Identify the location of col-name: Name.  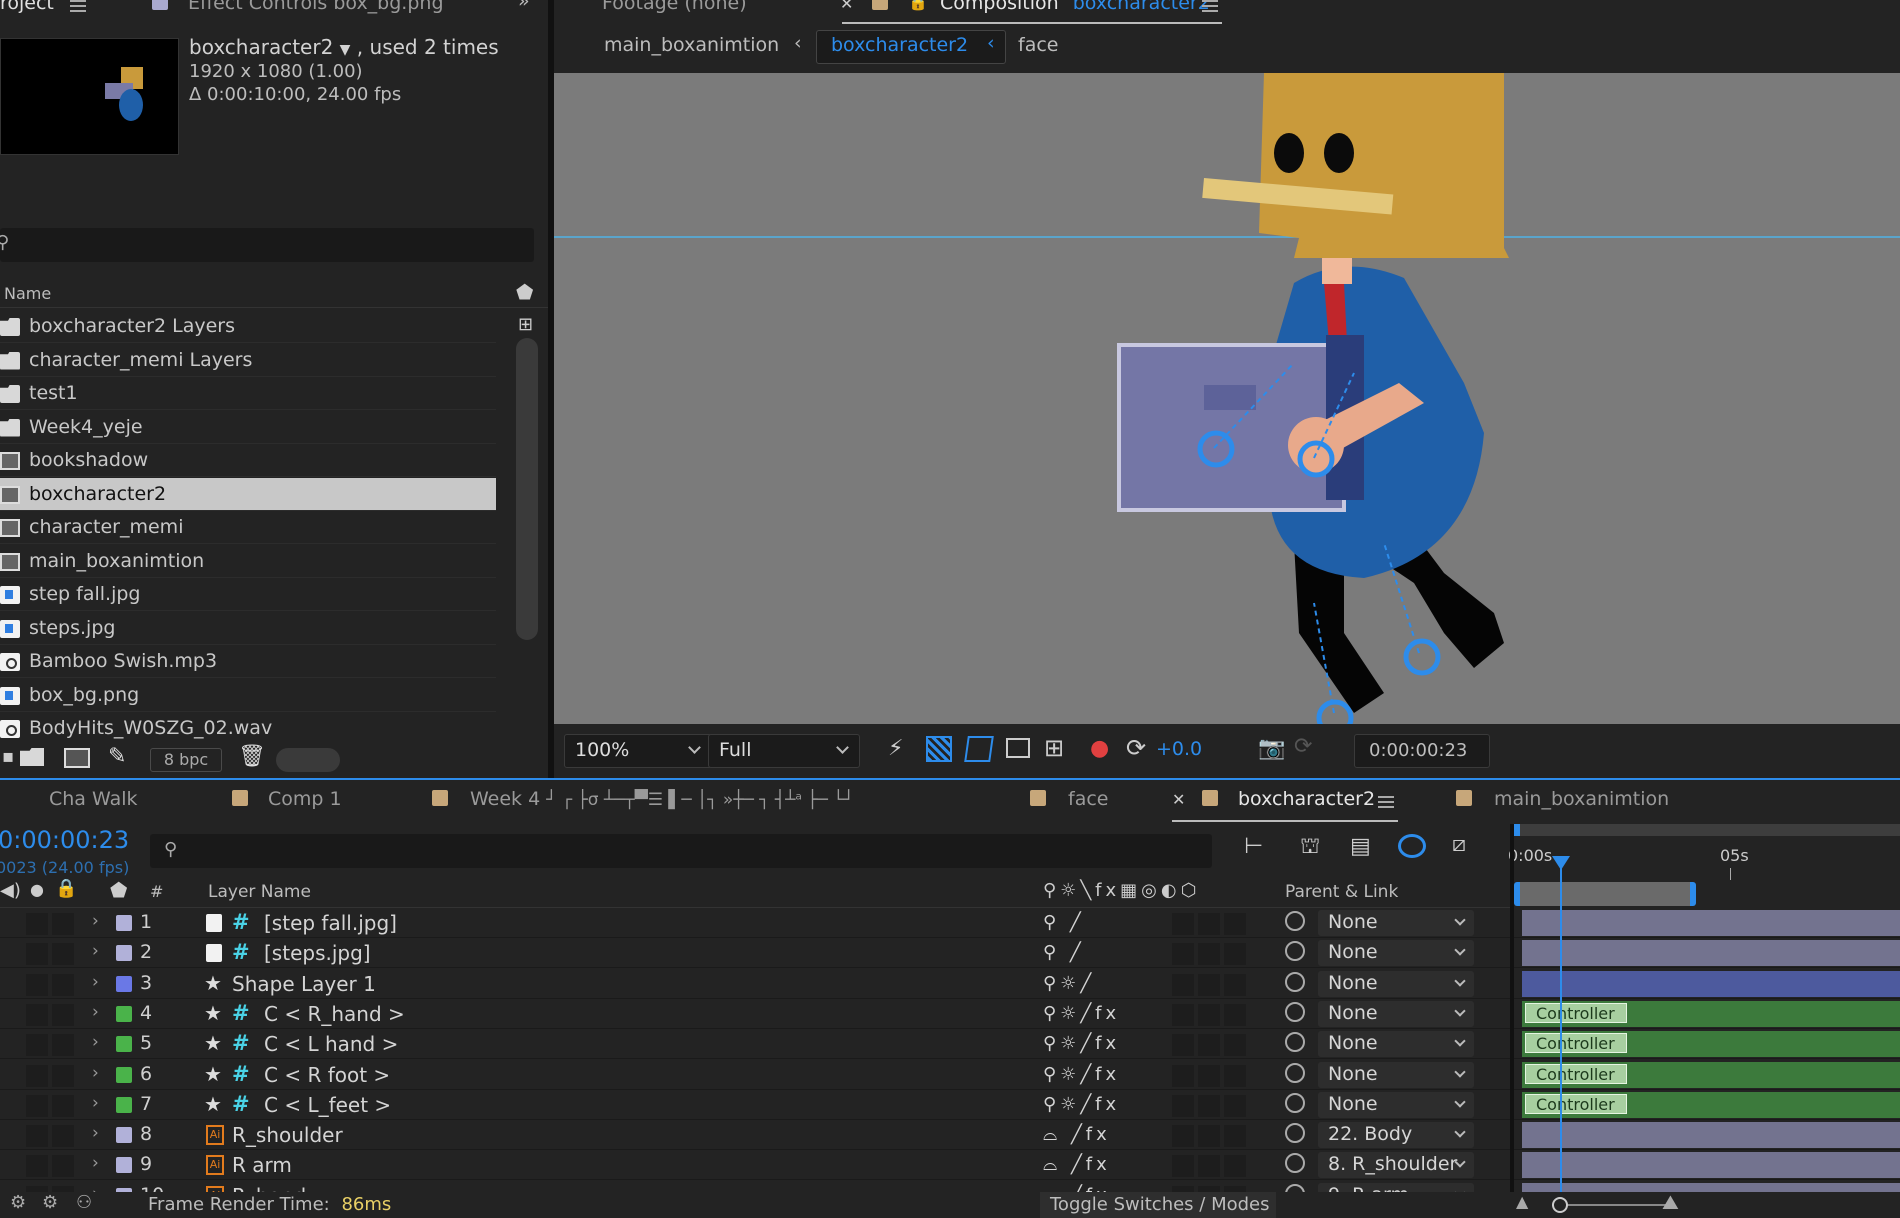
(27, 293).